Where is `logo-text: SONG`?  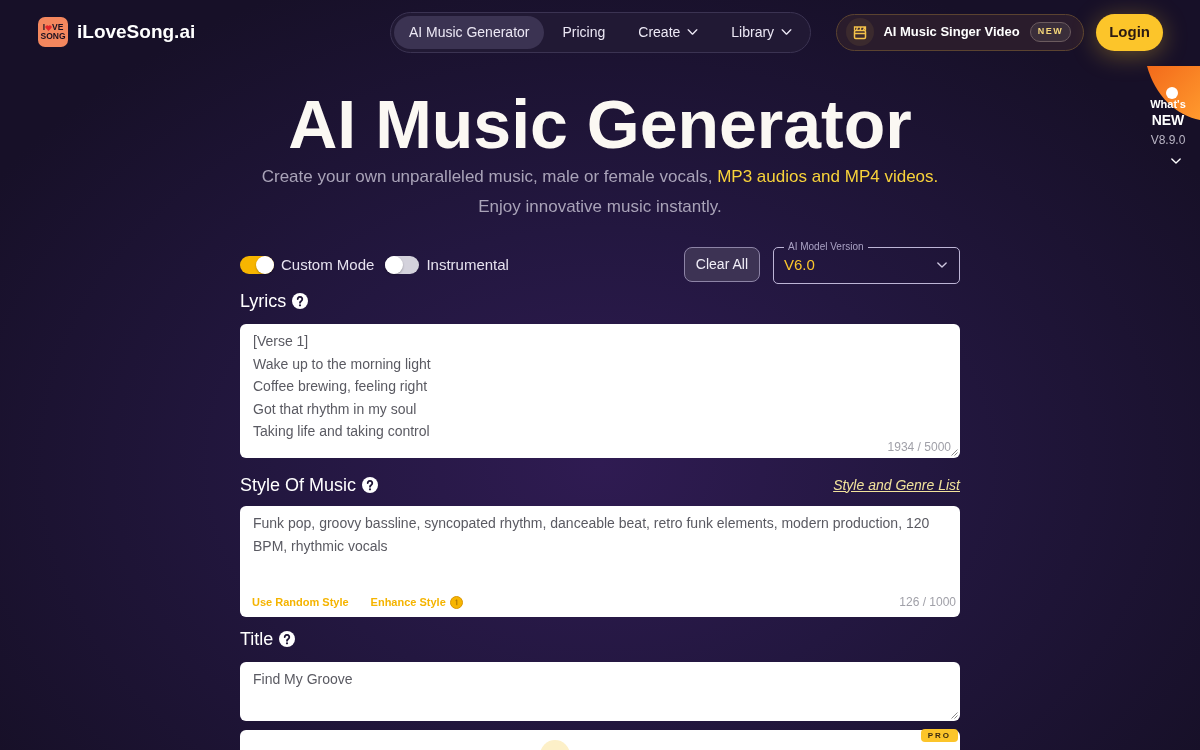 logo-text: SONG is located at coordinates (53, 36).